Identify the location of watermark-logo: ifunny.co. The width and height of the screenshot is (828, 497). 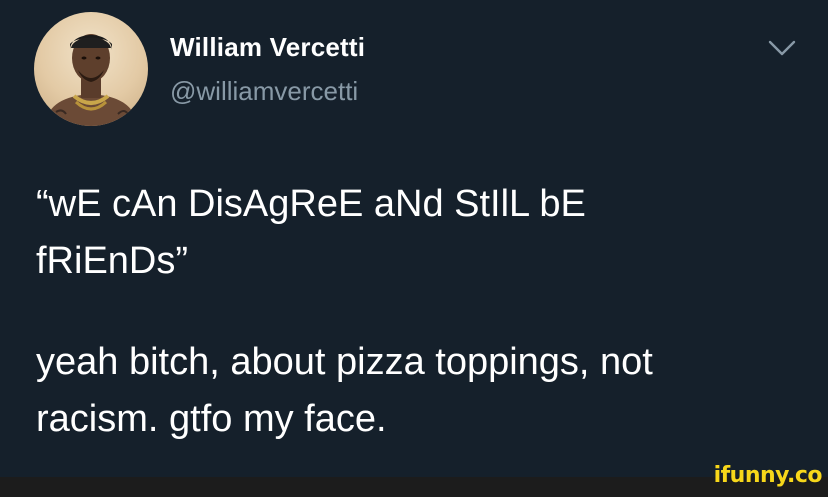
(768, 475).